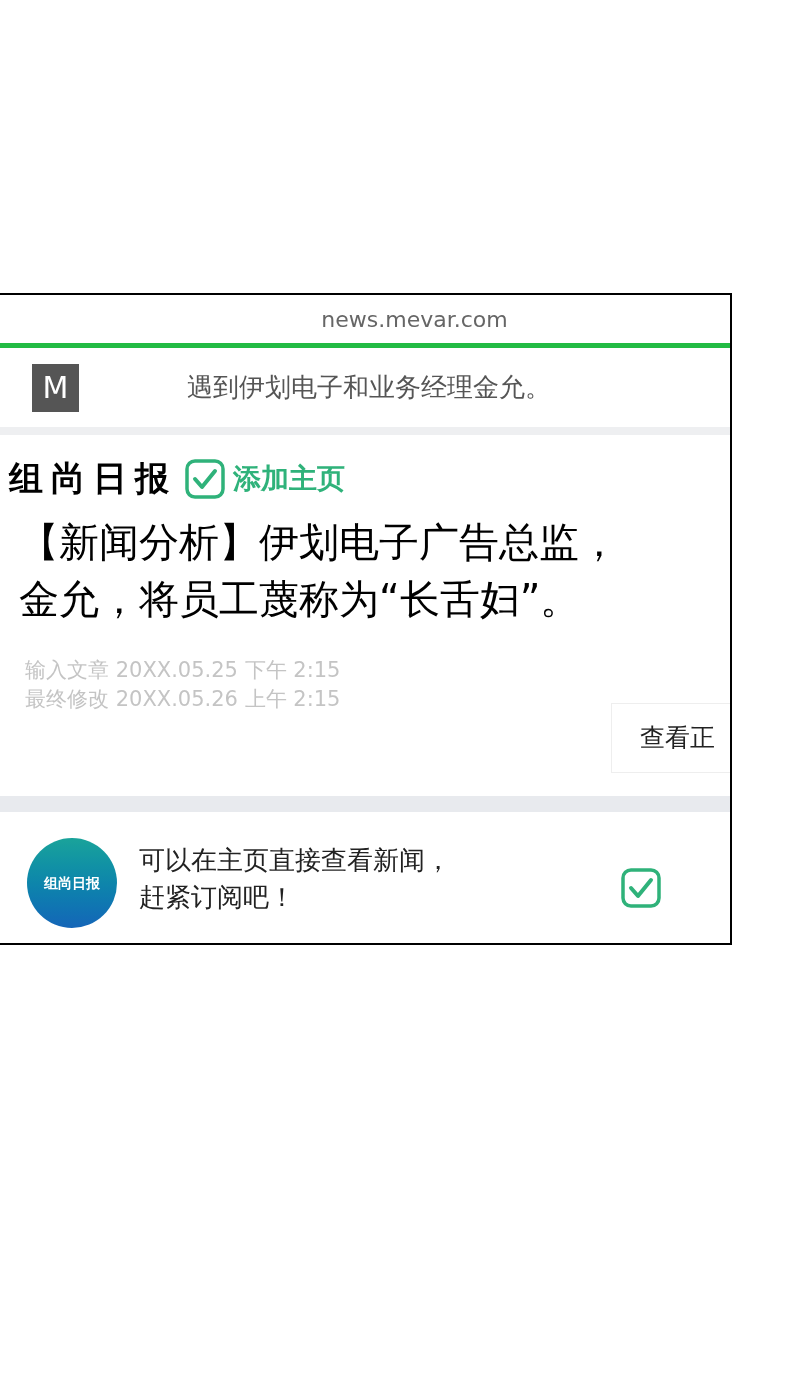  I want to click on headline: 【新闻分析】伊划电子广告总监， 金允，将员工蔑称为“长舌妇”。, so click(369, 571).